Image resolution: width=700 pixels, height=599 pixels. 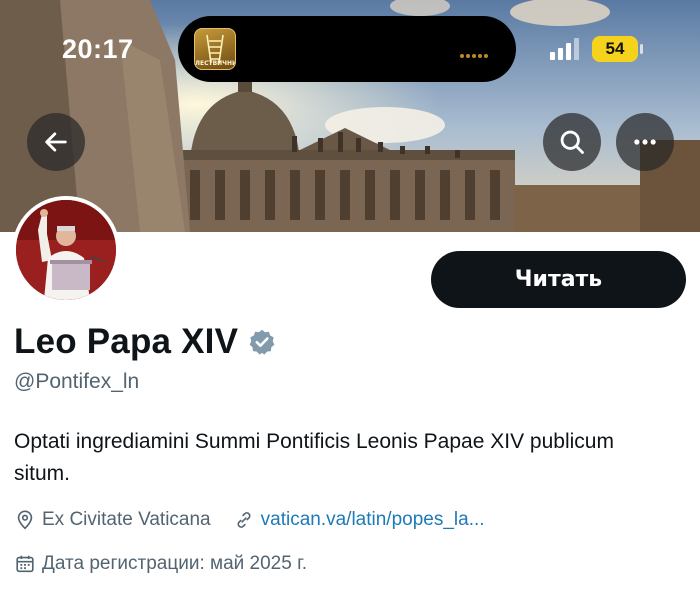 I want to click on battery-indicator: 54, so click(x=615, y=49).